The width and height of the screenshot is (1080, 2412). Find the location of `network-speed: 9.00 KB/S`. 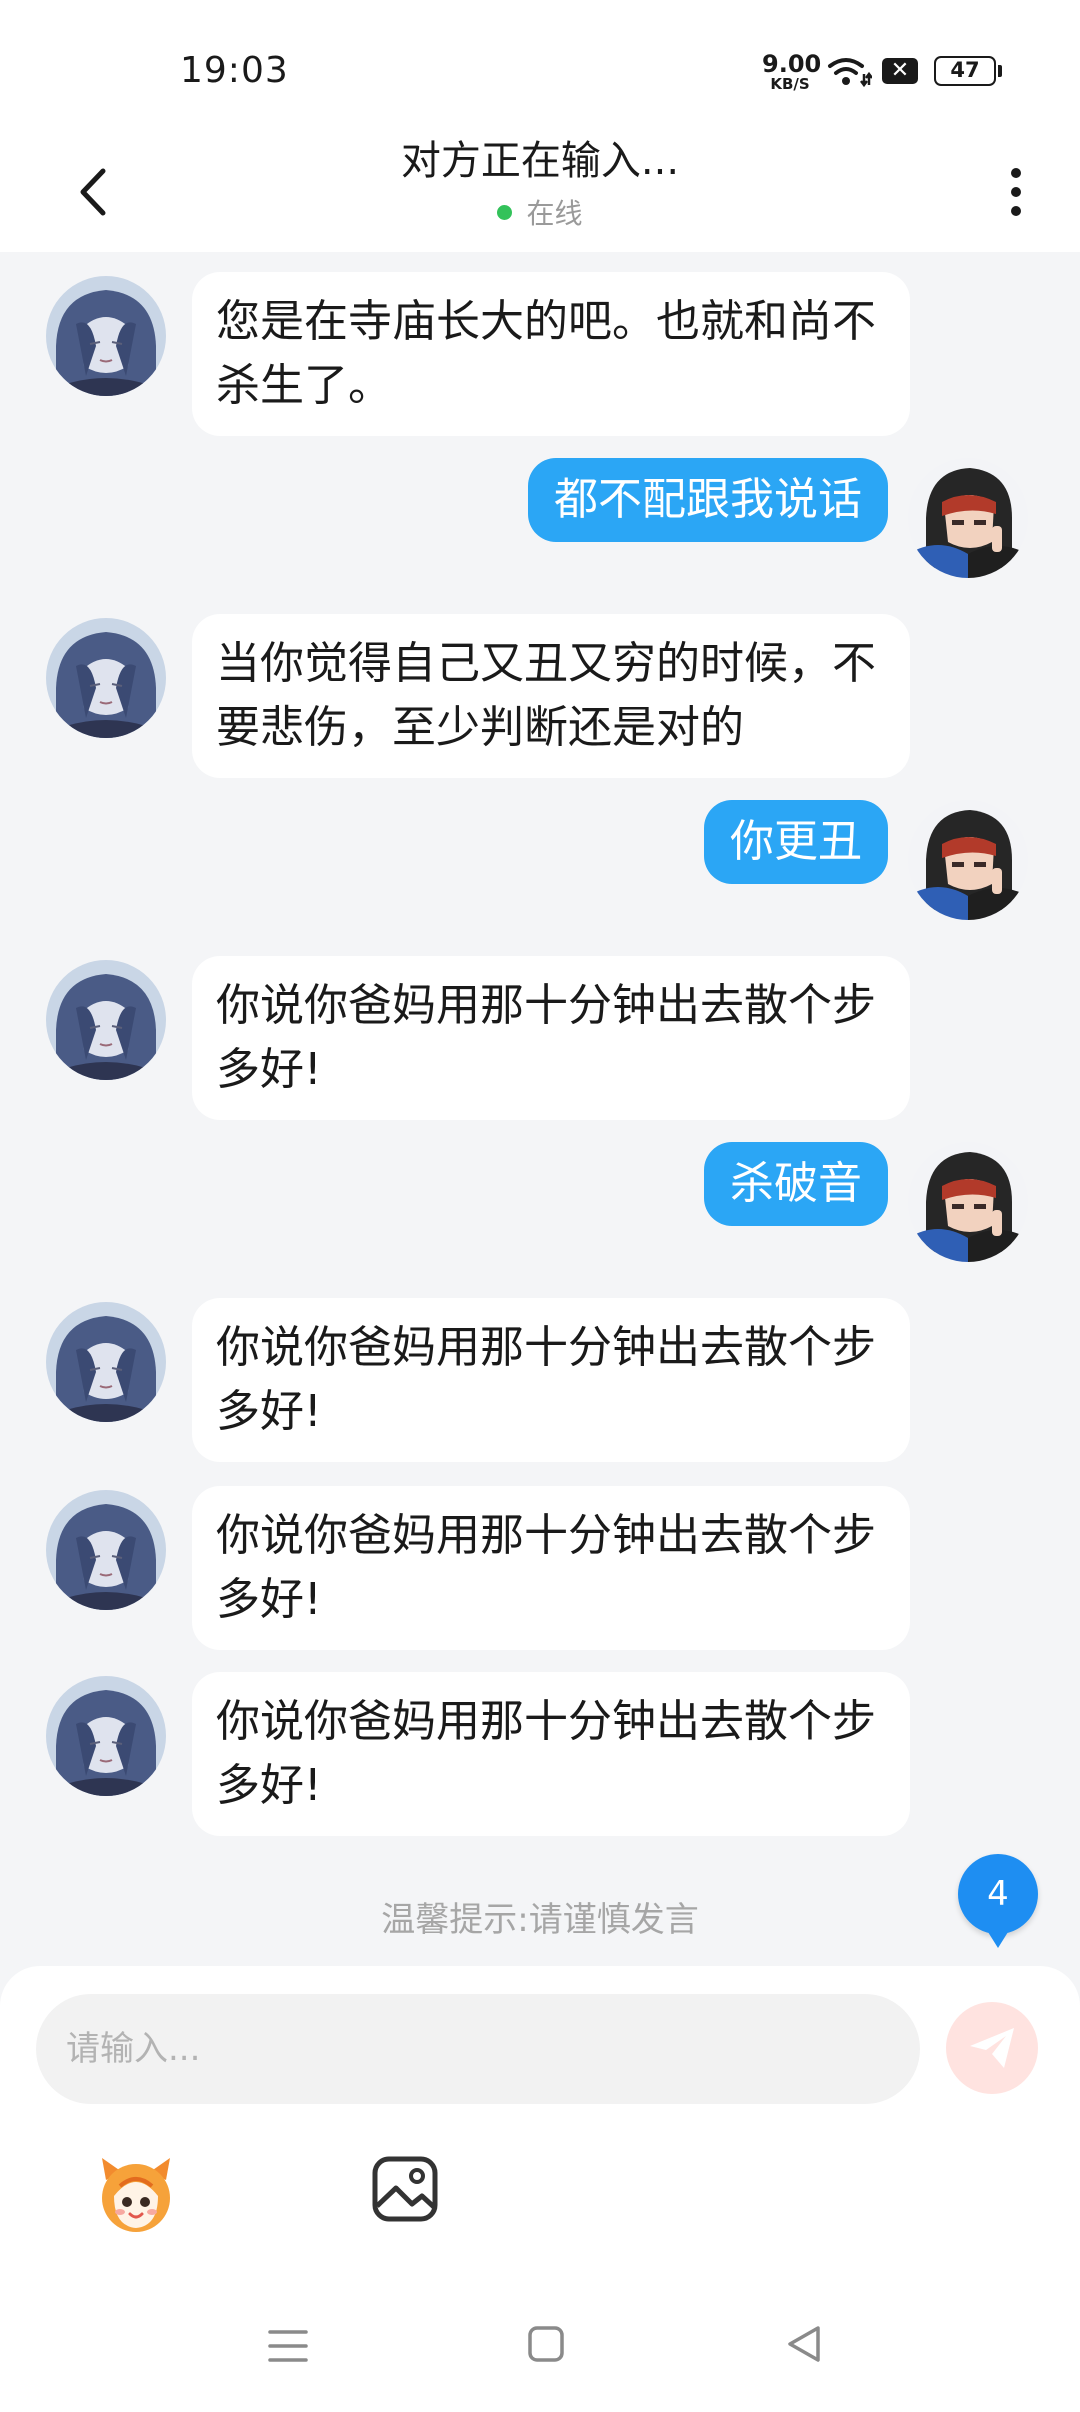

network-speed: 9.00 KB/S is located at coordinates (792, 71).